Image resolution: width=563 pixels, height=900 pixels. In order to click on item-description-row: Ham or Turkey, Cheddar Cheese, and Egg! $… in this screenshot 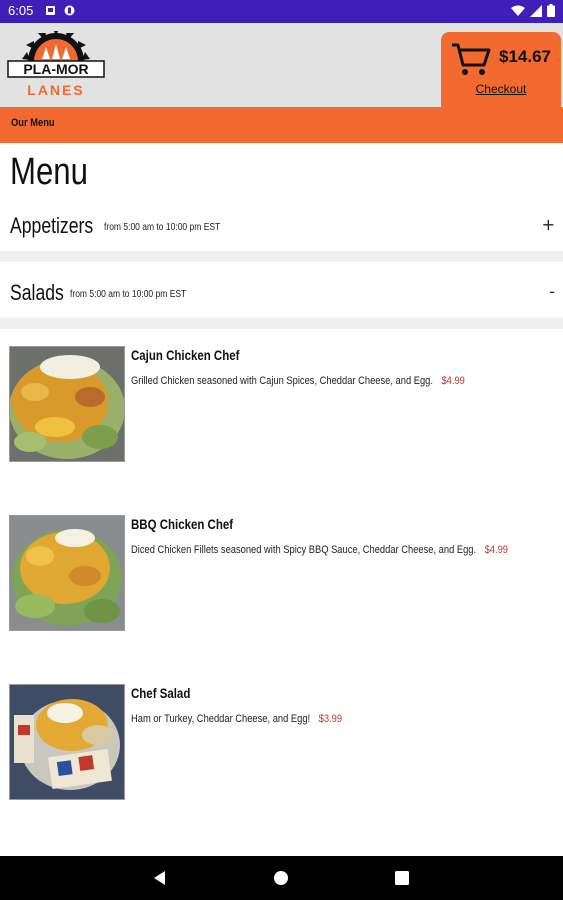, I will do `click(236, 719)`.